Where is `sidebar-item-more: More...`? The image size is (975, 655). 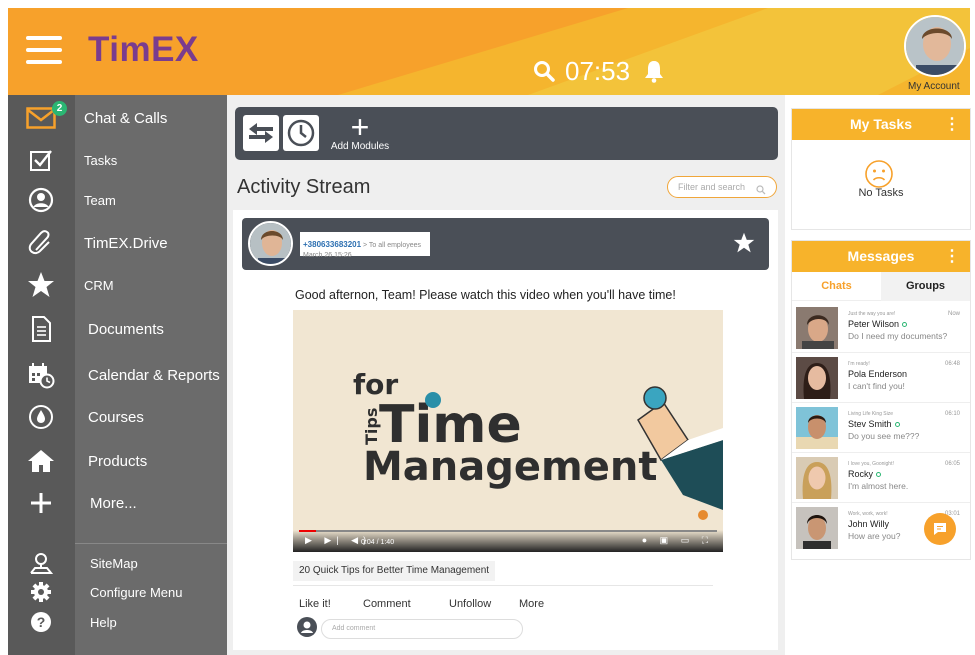 sidebar-item-more: More... is located at coordinates (117, 503).